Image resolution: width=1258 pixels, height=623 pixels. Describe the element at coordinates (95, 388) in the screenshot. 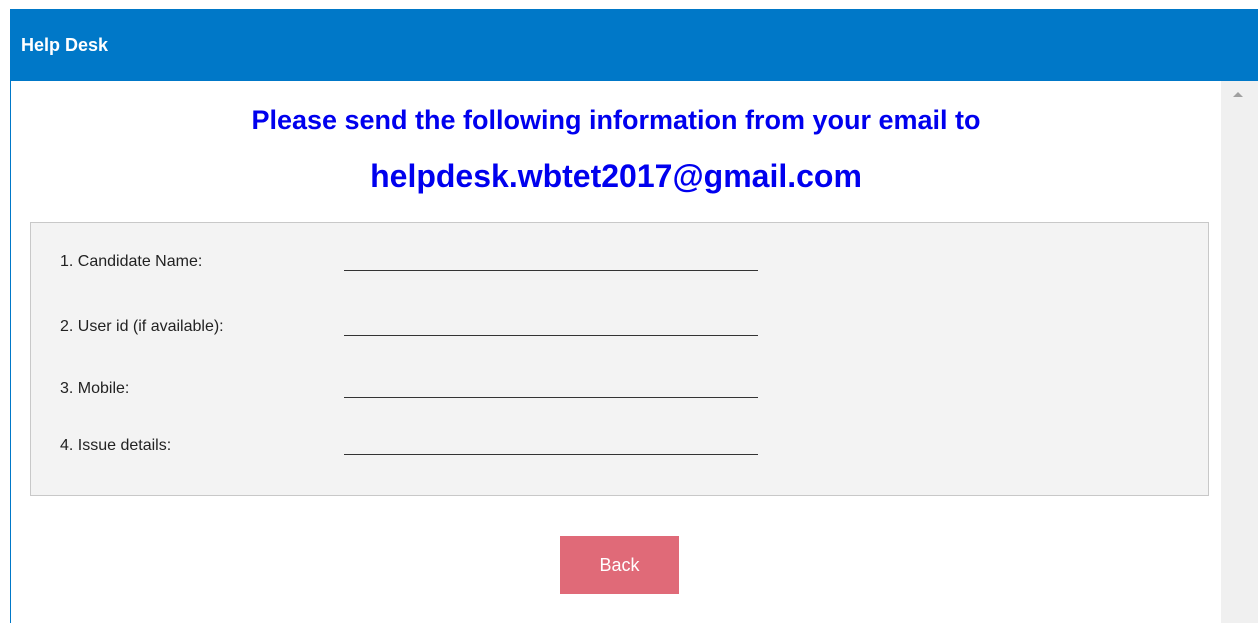

I see `field-label: 3. Mobile:` at that location.